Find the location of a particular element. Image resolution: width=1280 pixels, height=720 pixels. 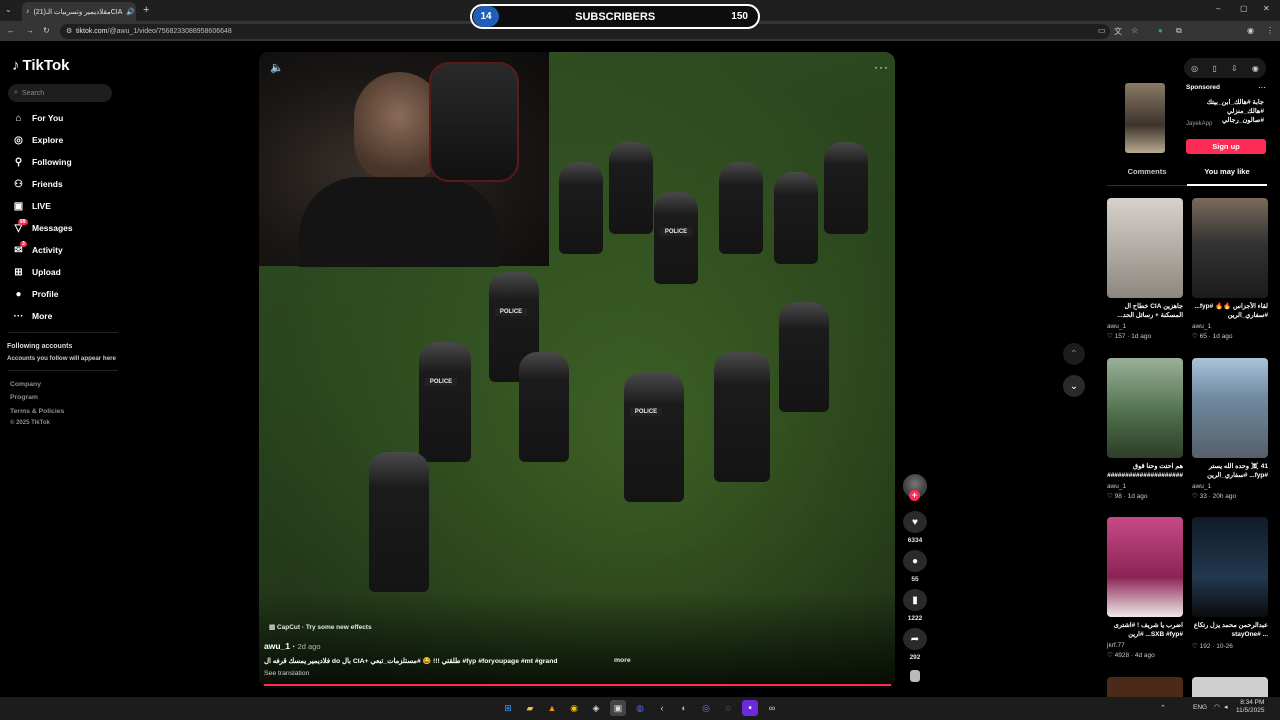

footer-company: Company is located at coordinates (25, 384).